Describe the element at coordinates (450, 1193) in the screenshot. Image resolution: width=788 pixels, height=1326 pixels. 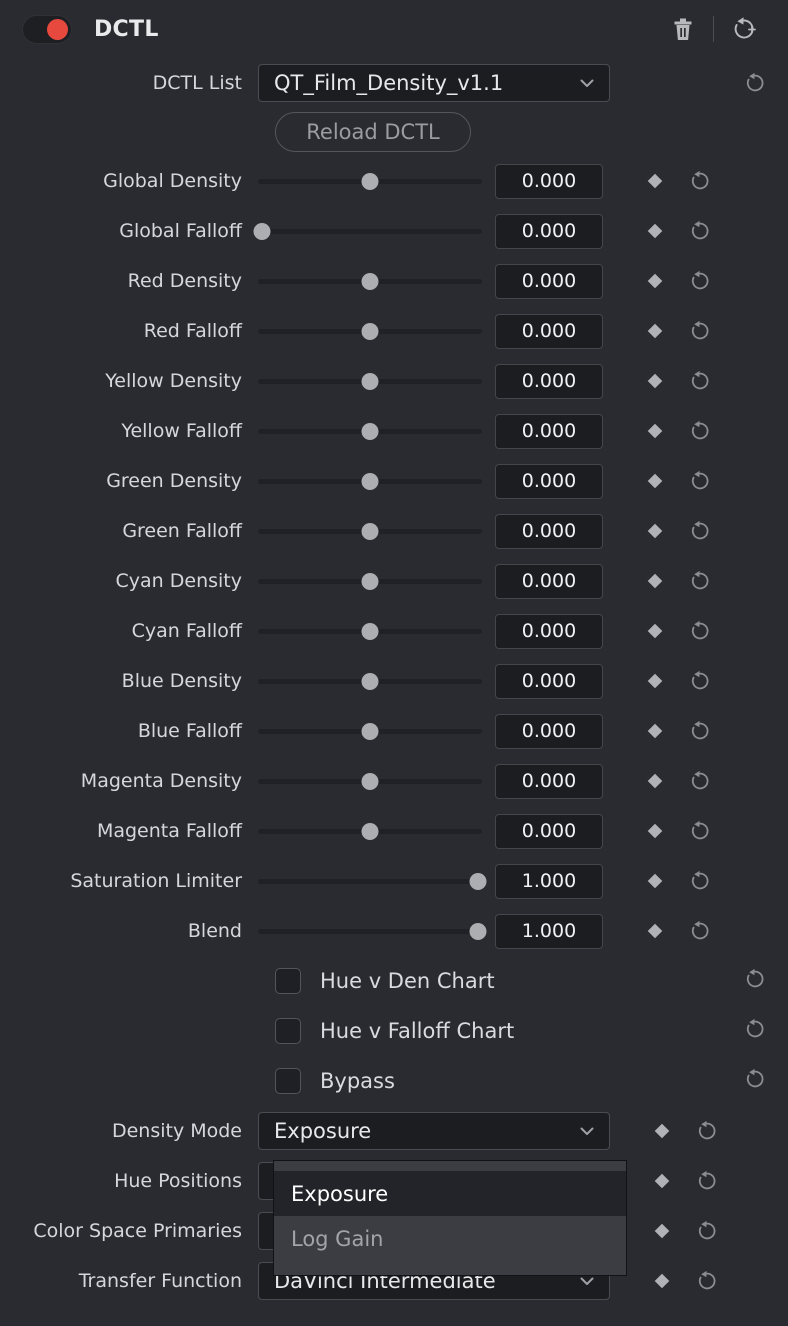
I see `dropdown-option: Exposure` at that location.